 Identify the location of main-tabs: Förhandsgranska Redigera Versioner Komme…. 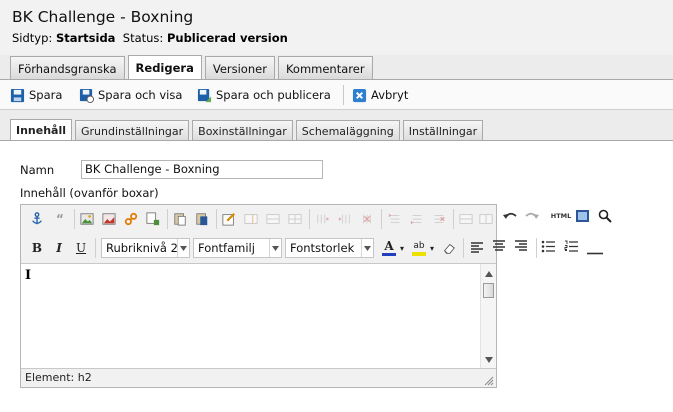
(193, 67).